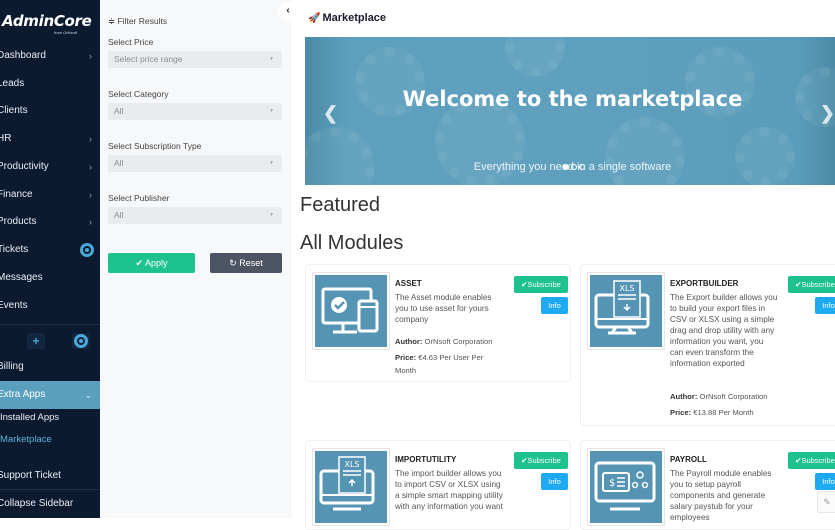 Image resolution: width=835 pixels, height=530 pixels. What do you see at coordinates (351, 311) in the screenshot?
I see `monitor-check-icon` at bounding box center [351, 311].